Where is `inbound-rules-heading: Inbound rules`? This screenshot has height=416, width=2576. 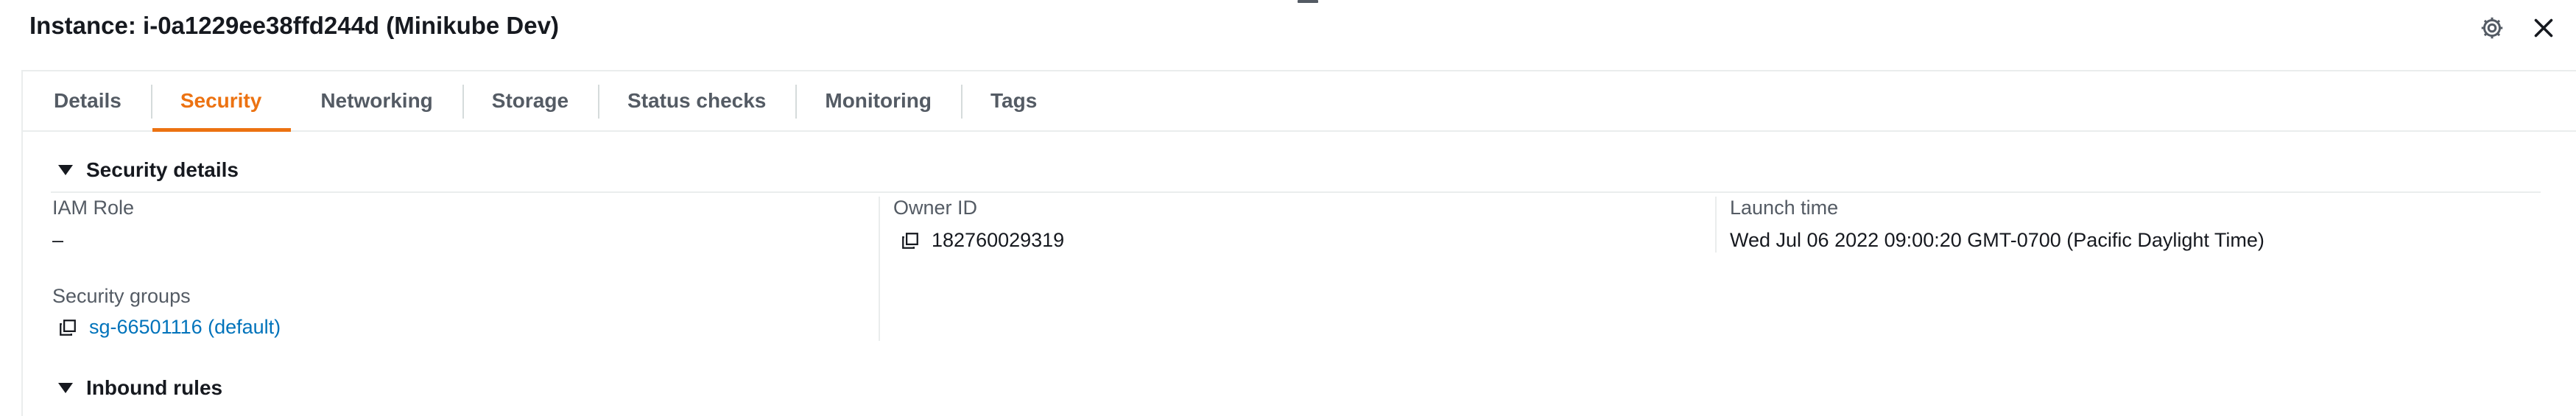
inbound-rules-heading: Inbound rules is located at coordinates (154, 387).